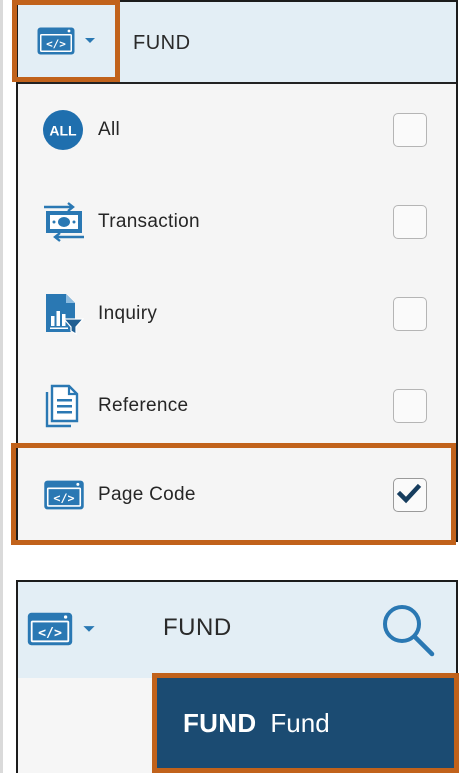 This screenshot has width=459, height=773. Describe the element at coordinates (162, 43) in the screenshot. I see `search-query-text: FUND` at that location.